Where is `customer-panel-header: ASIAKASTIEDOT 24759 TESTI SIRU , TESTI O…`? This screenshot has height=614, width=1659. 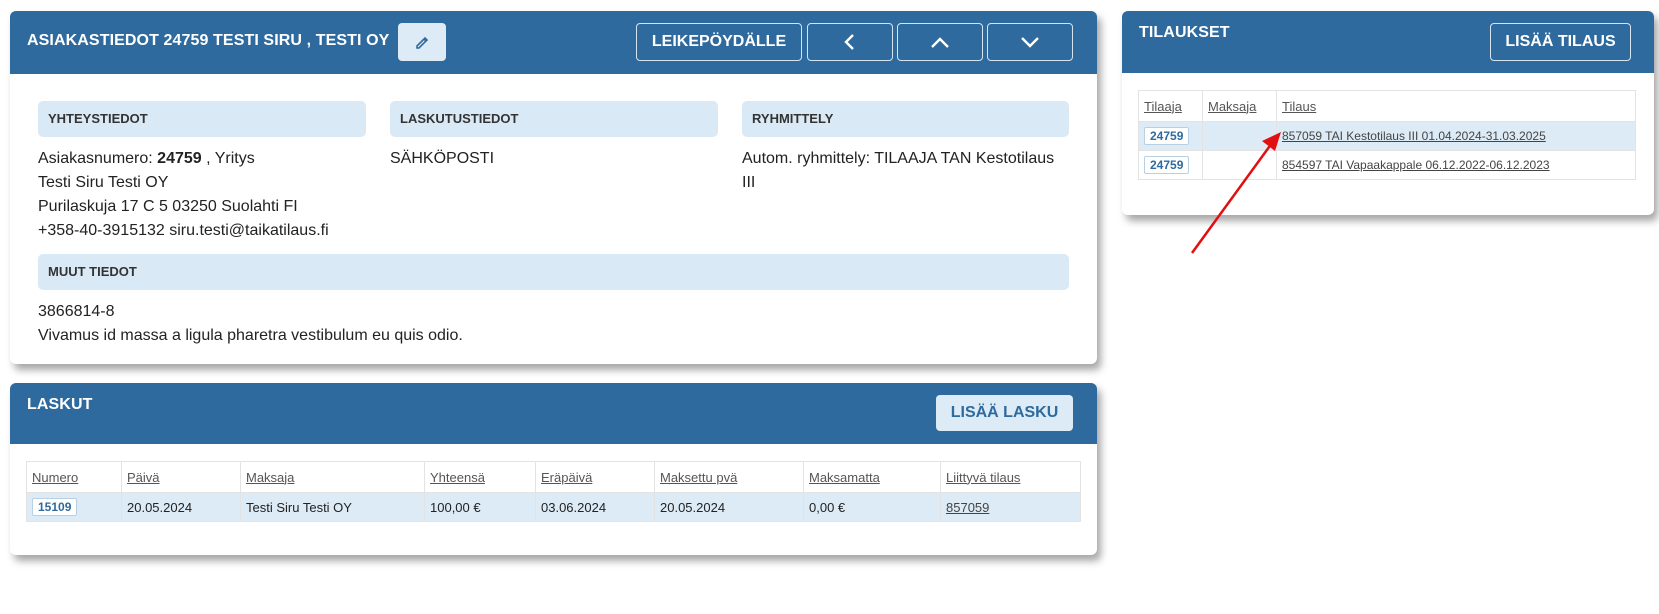 customer-panel-header: ASIAKASTIEDOT 24759 TESTI SIRU , TESTI O… is located at coordinates (553, 42).